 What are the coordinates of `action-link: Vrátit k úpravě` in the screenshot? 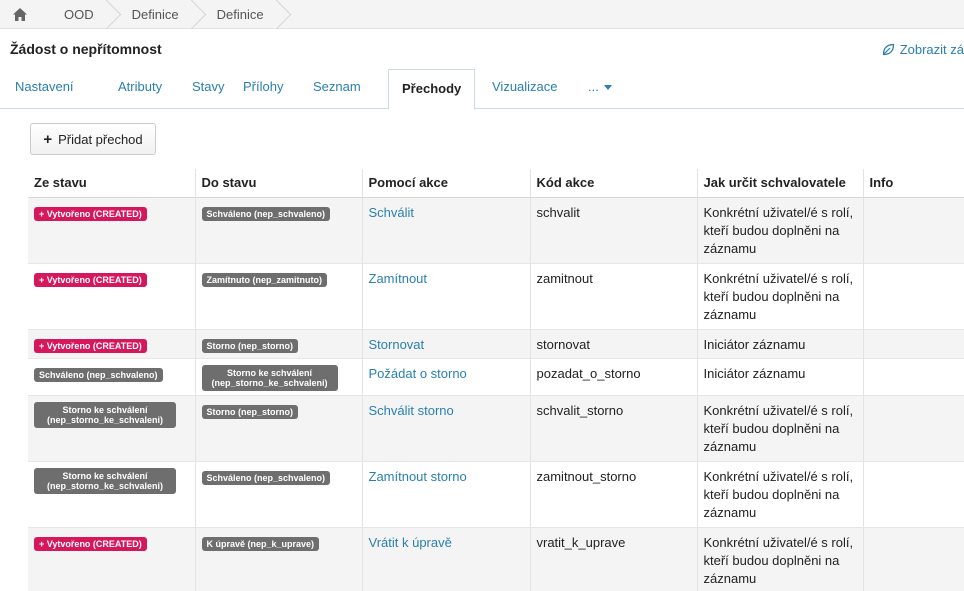 It's located at (410, 542).